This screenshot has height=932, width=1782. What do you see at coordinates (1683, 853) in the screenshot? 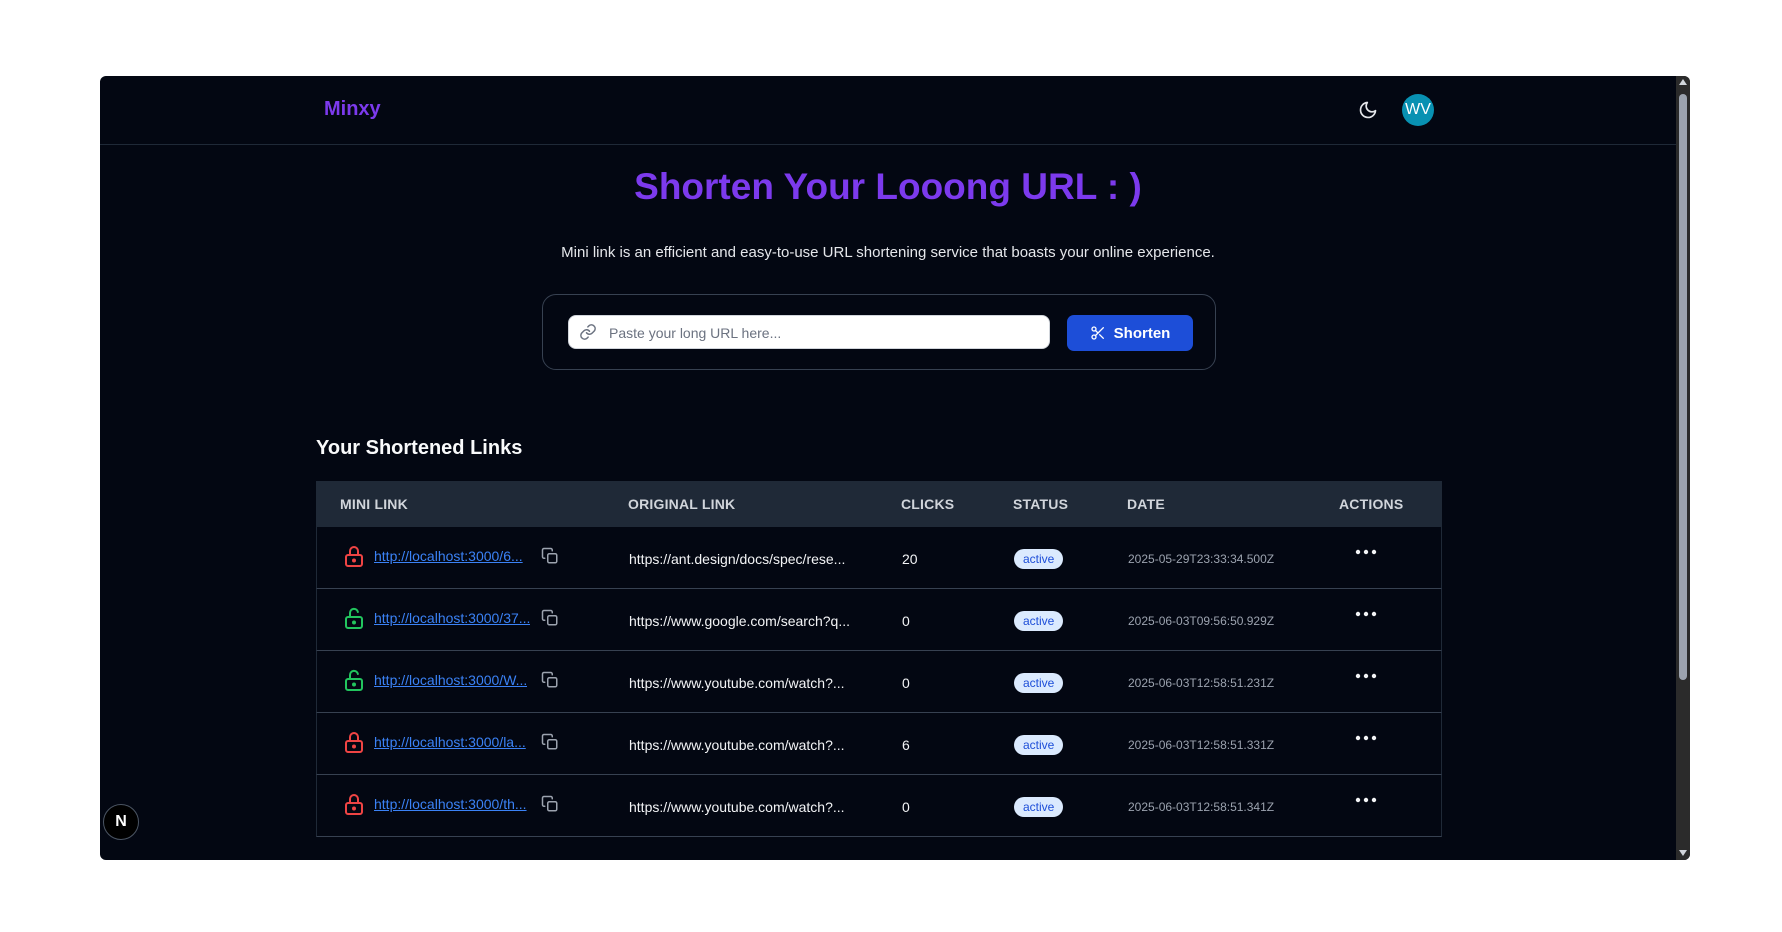
I see `scroll-down-arrow` at bounding box center [1683, 853].